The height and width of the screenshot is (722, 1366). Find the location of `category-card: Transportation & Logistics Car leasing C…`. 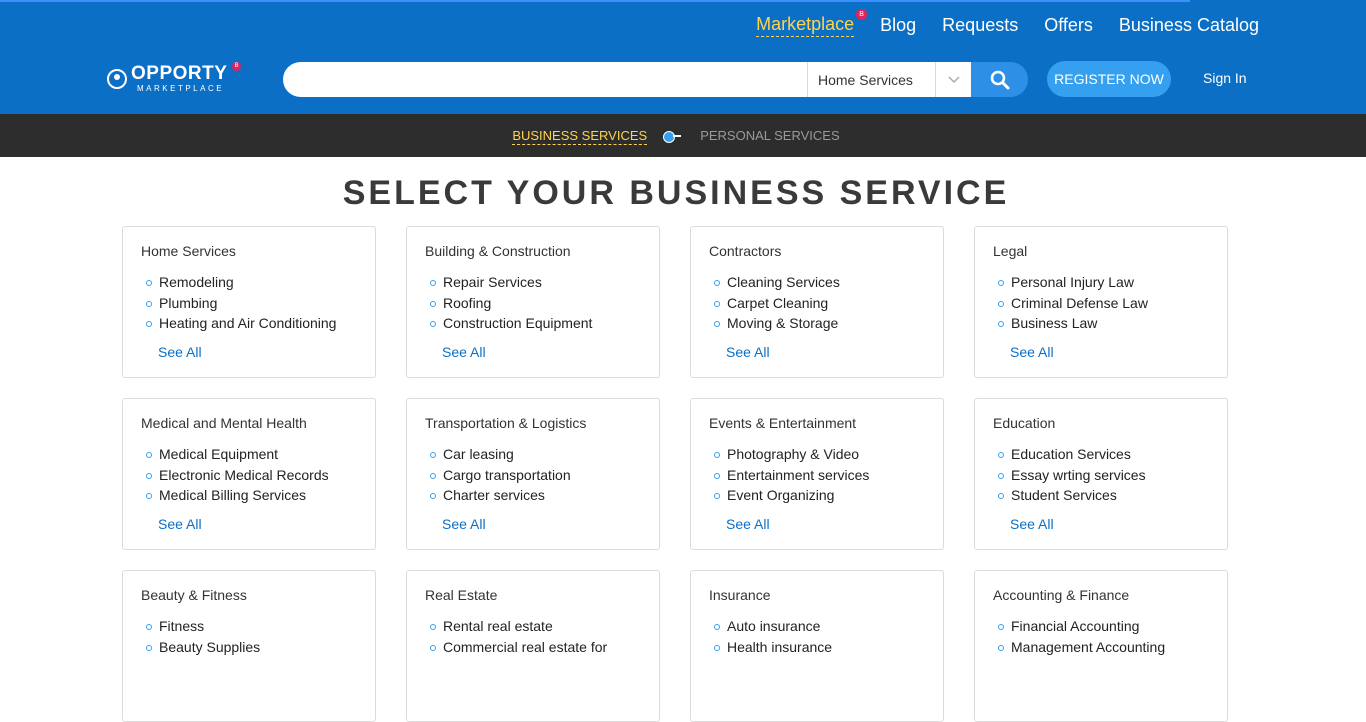

category-card: Transportation & Logistics Car leasing C… is located at coordinates (533, 474).